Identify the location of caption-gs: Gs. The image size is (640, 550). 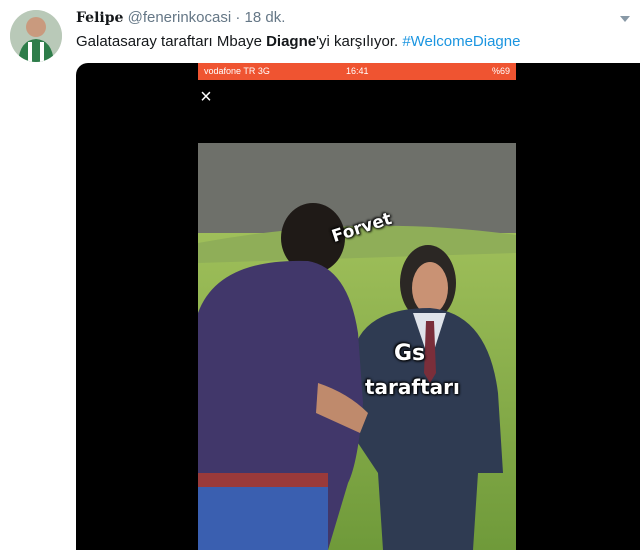
(410, 353).